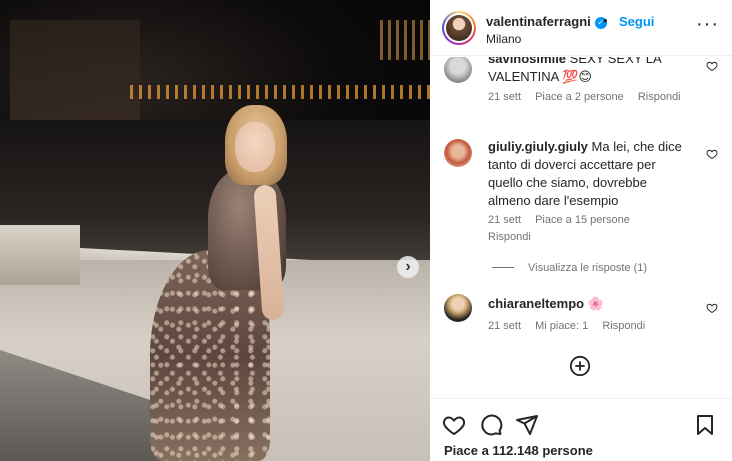  What do you see at coordinates (707, 24) in the screenshot?
I see `more-options-icon: ···` at bounding box center [707, 24].